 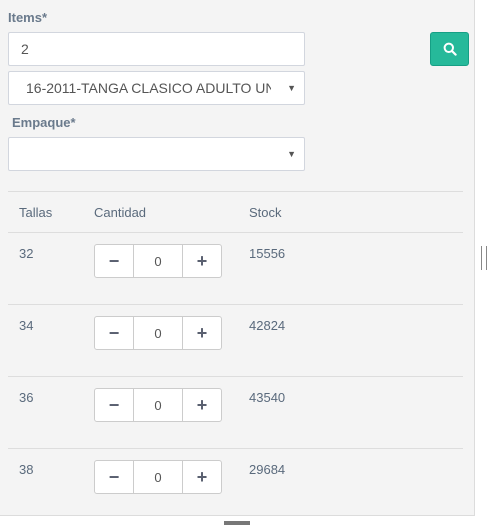 I want to click on empaque-label: Empaque*, so click(x=44, y=122).